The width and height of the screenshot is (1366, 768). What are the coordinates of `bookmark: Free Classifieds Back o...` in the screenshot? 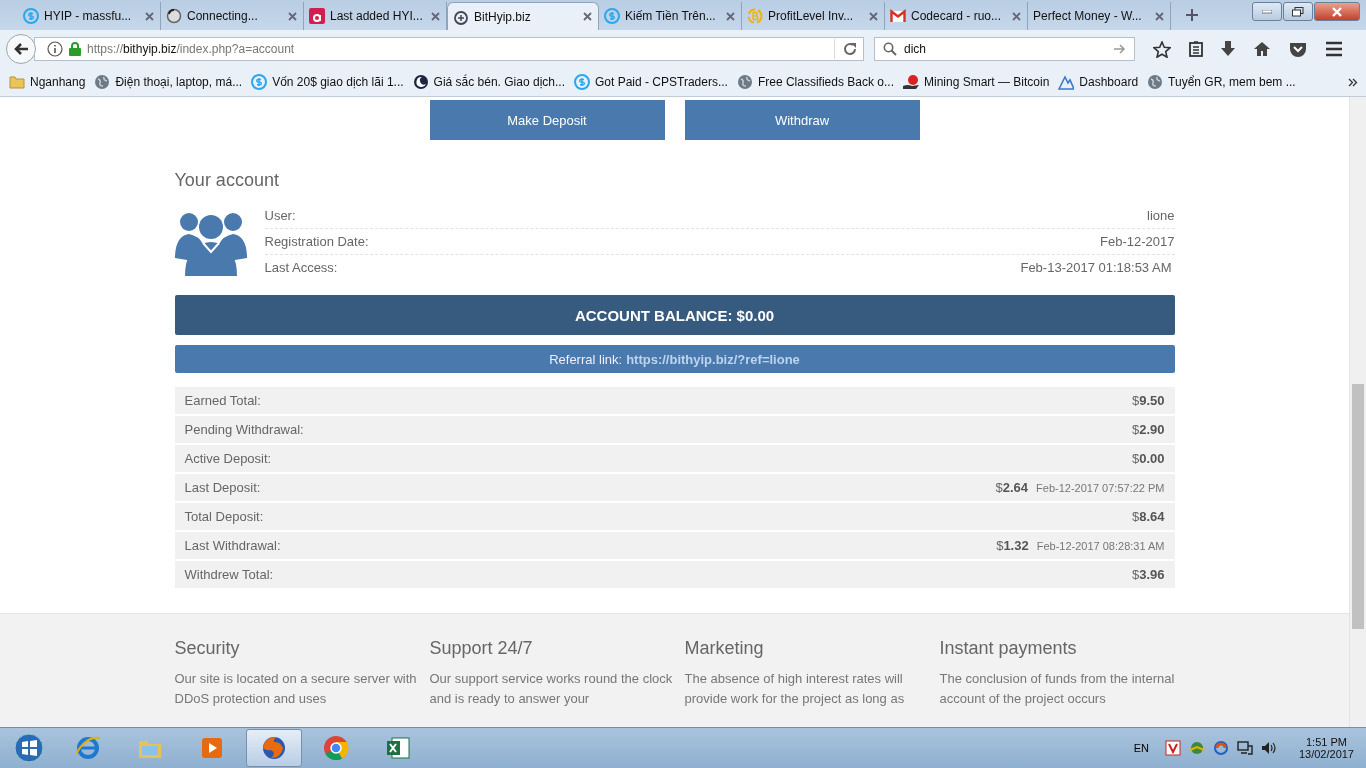 It's located at (815, 82).